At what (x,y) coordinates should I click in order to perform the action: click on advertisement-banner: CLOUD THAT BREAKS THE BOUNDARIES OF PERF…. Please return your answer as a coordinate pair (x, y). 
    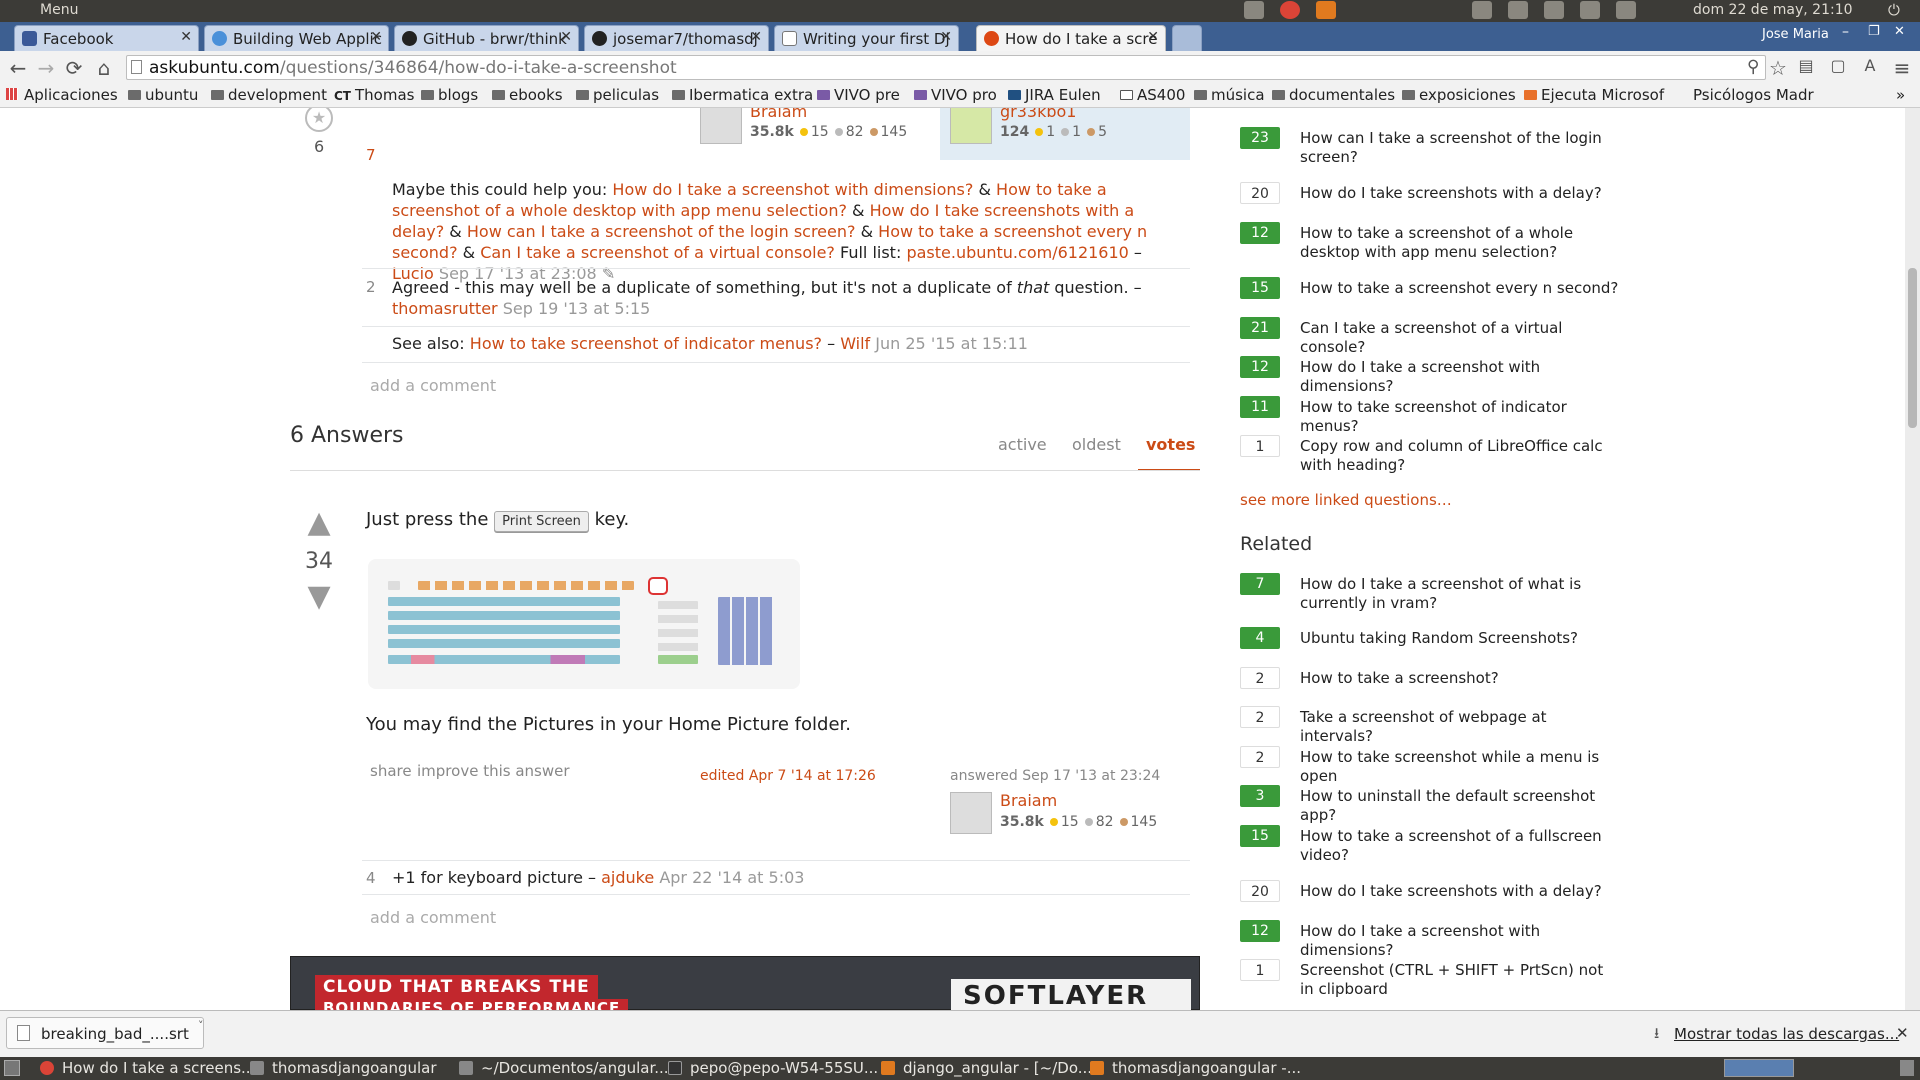
    Looking at the image, I should click on (745, 983).